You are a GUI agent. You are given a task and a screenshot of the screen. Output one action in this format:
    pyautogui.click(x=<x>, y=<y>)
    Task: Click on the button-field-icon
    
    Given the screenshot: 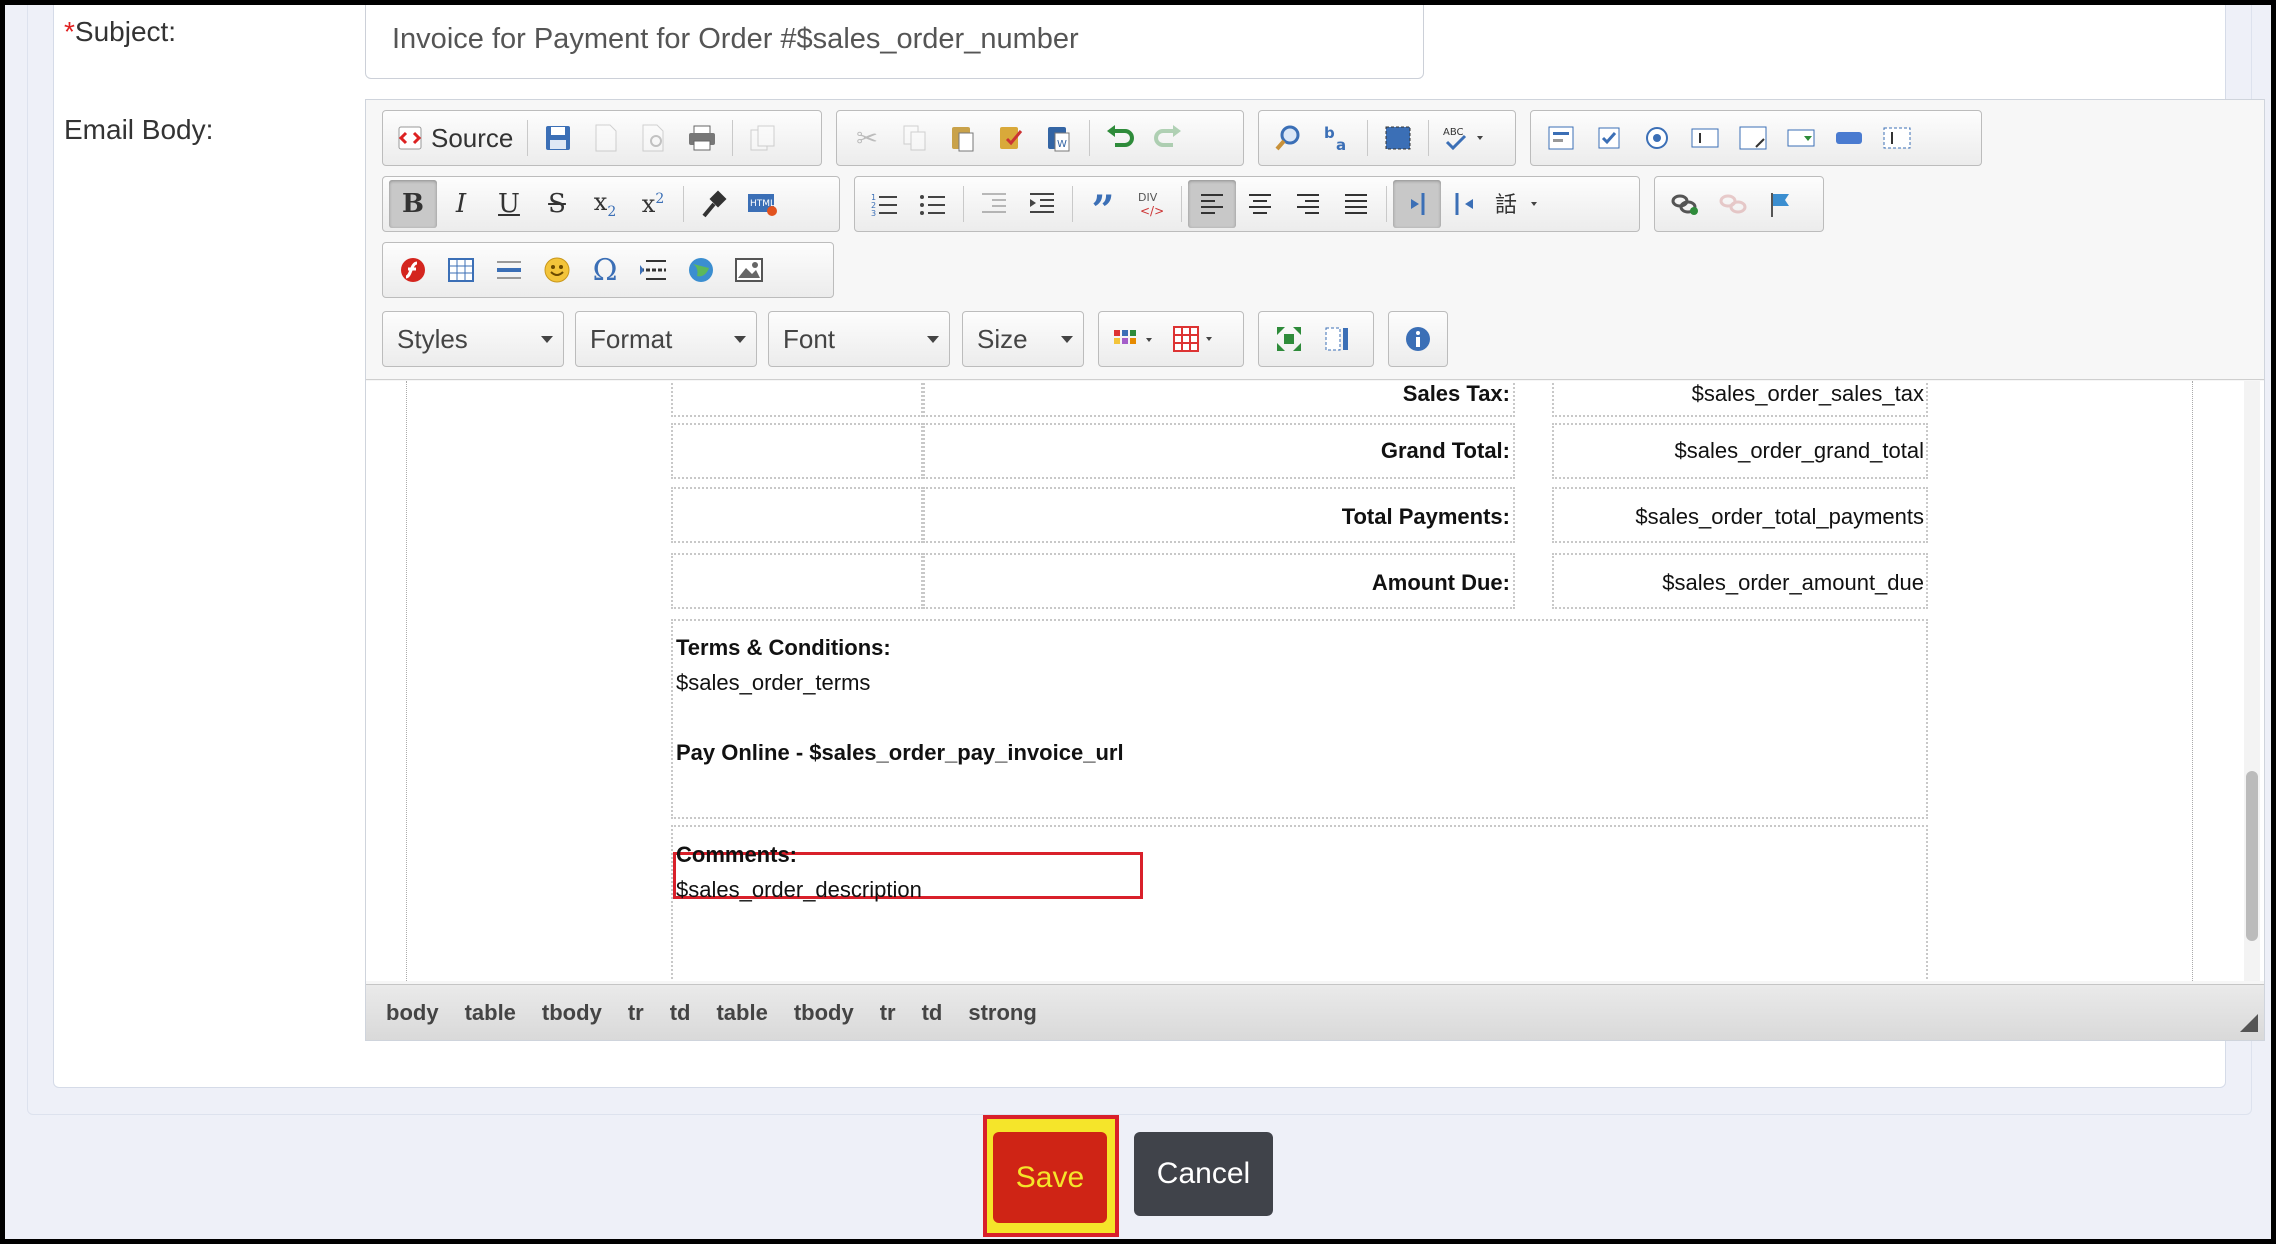 What is the action you would take?
    pyautogui.click(x=1849, y=138)
    